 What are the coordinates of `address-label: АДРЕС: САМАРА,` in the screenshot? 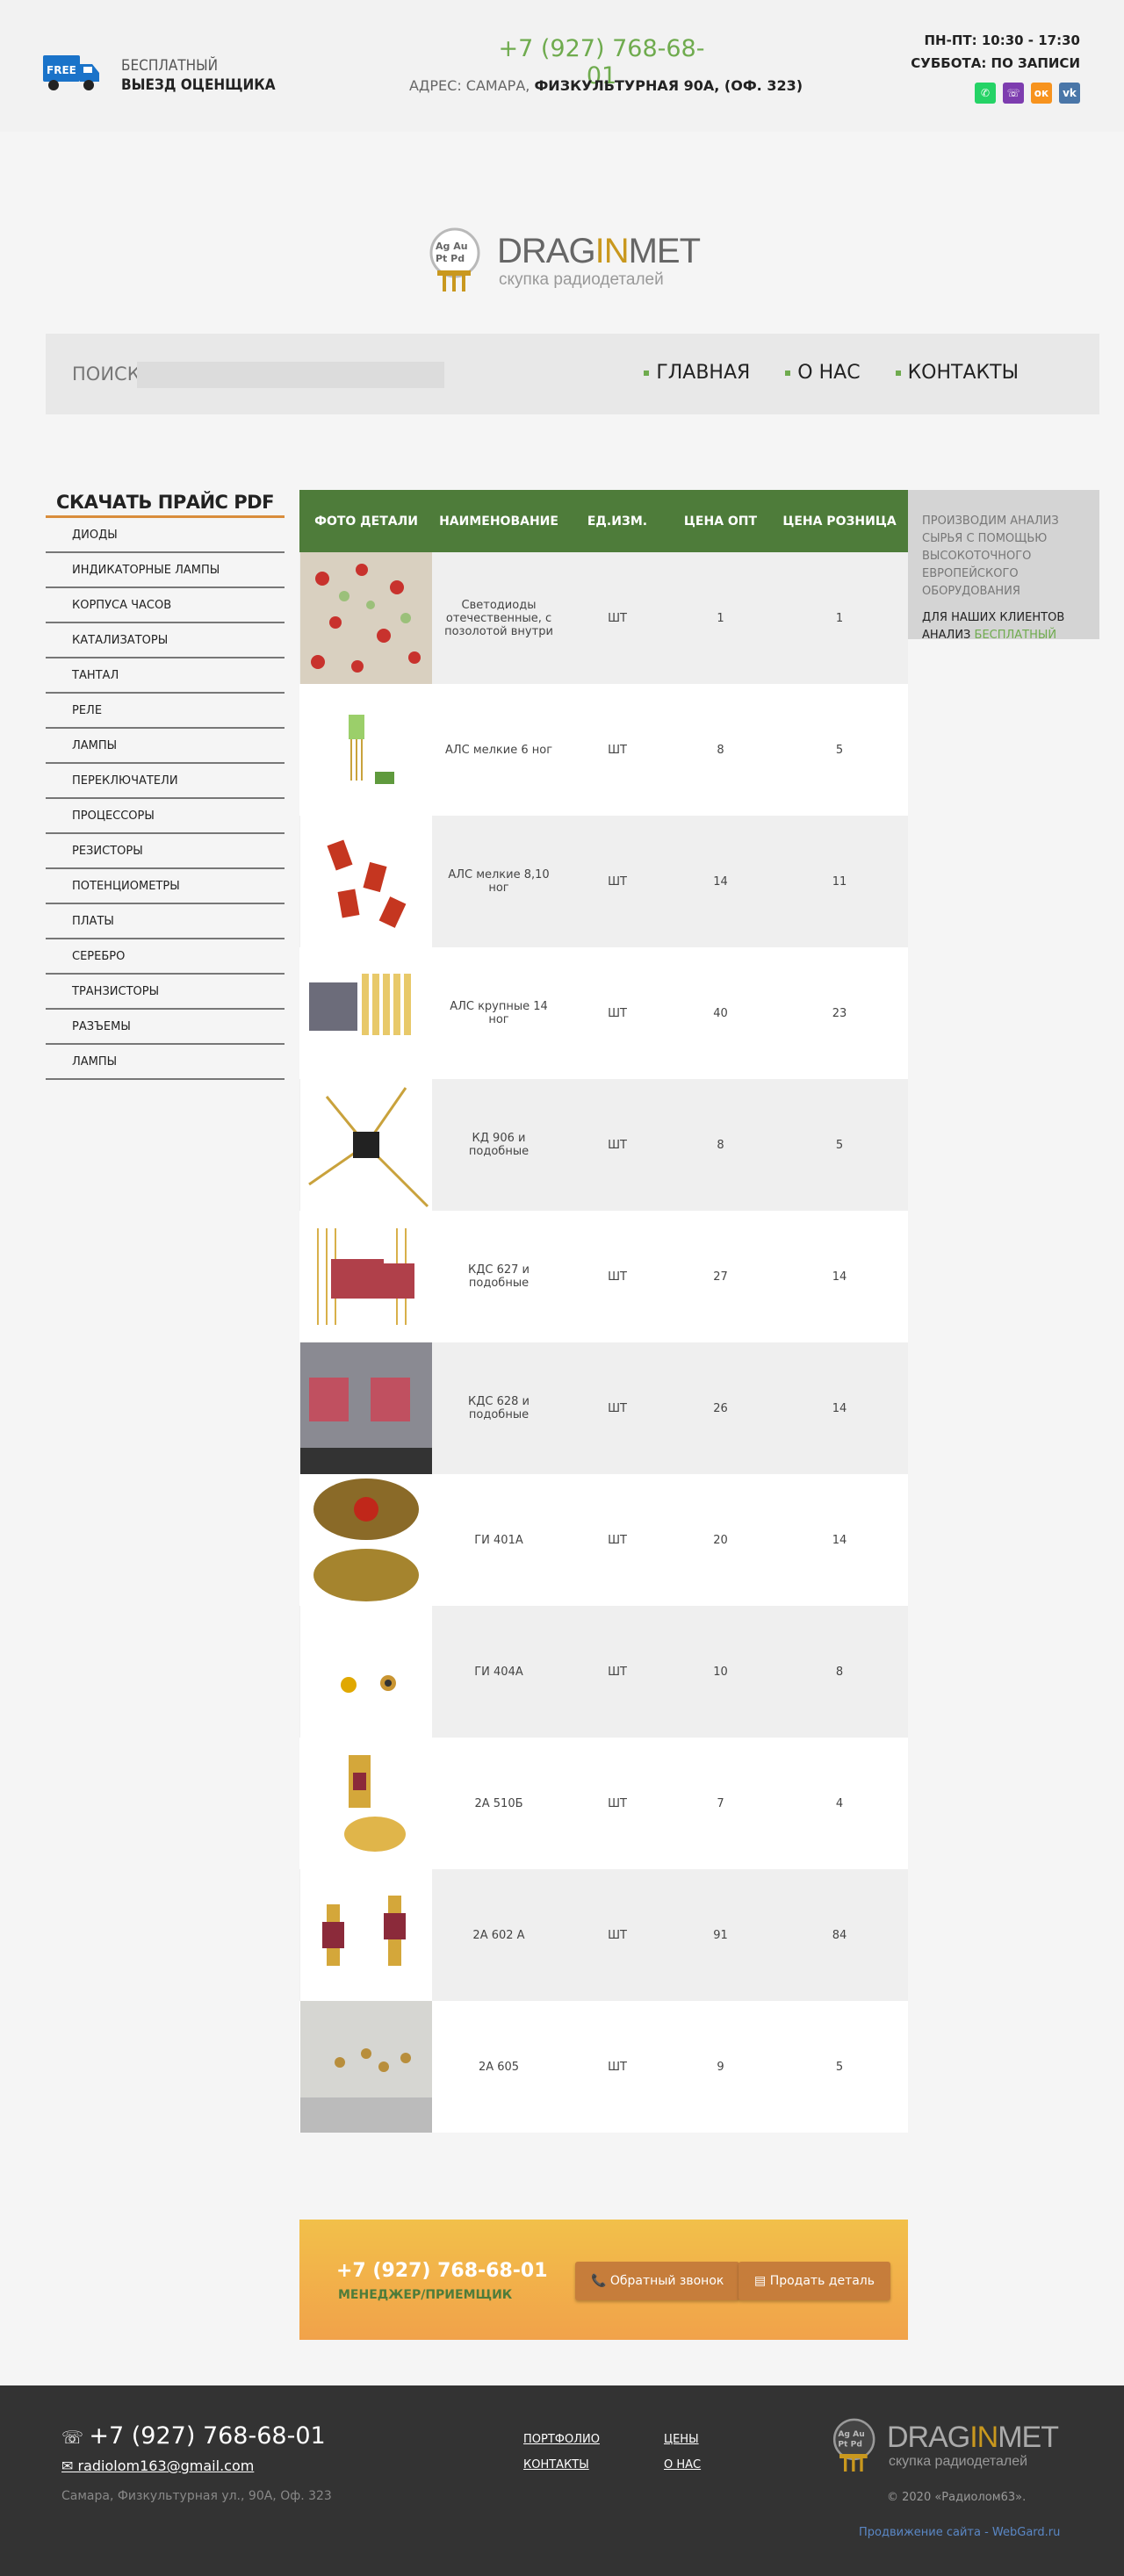 It's located at (472, 85).